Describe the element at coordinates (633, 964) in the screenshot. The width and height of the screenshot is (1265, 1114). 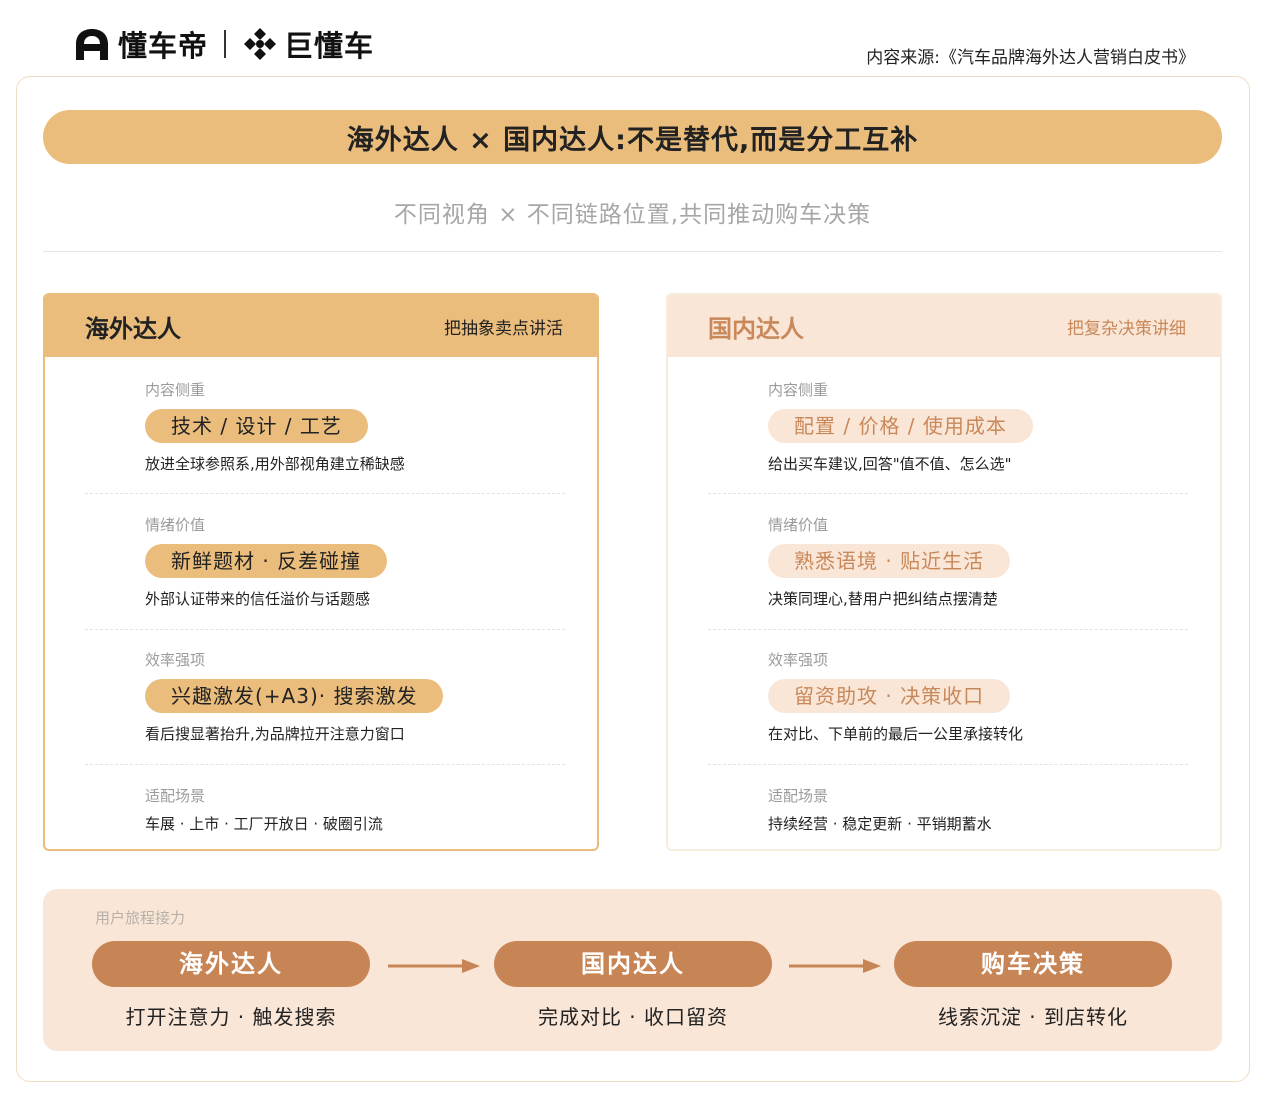
I see `step-title: 国内达人` at that location.